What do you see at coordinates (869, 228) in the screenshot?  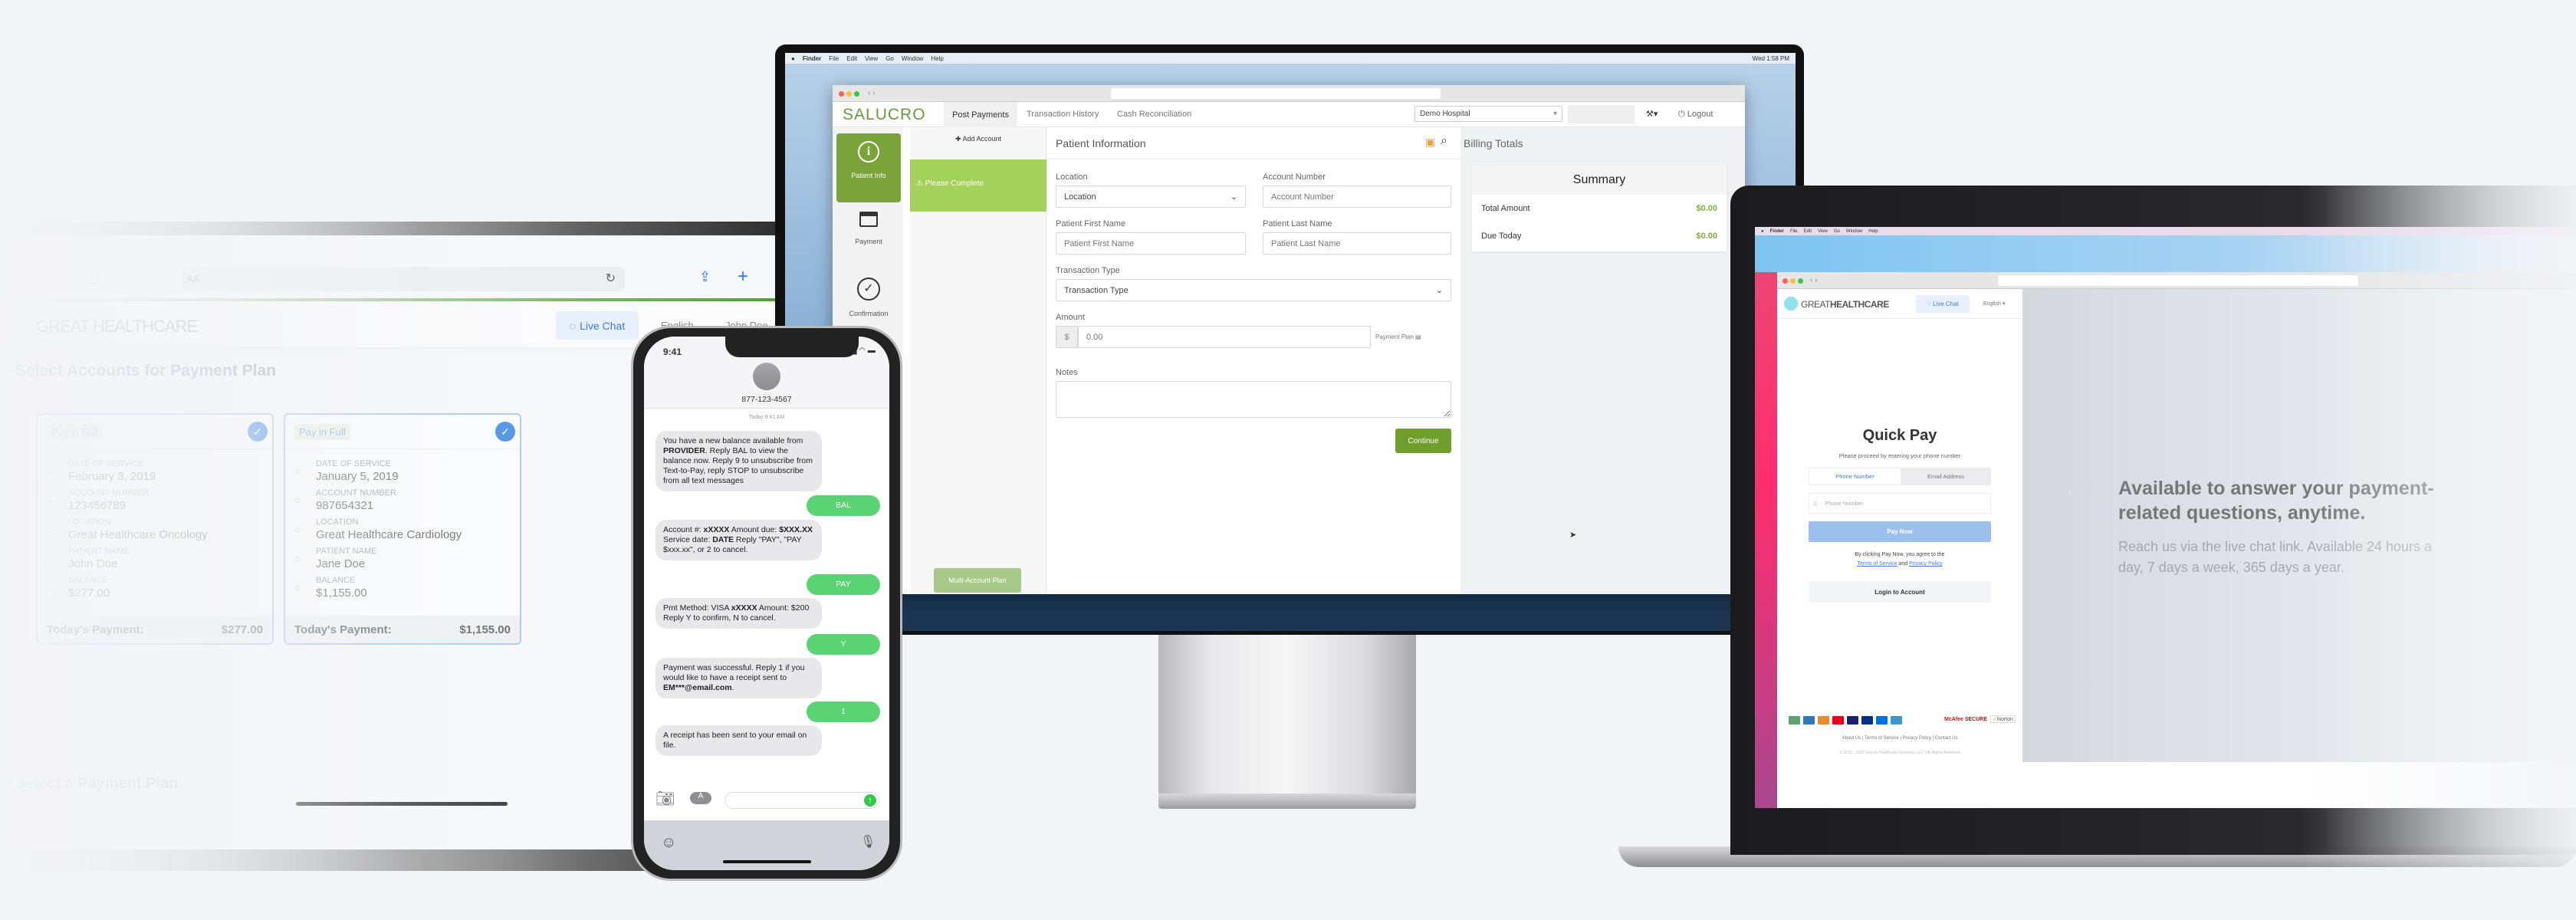 I see `step-payment: Payment` at bounding box center [869, 228].